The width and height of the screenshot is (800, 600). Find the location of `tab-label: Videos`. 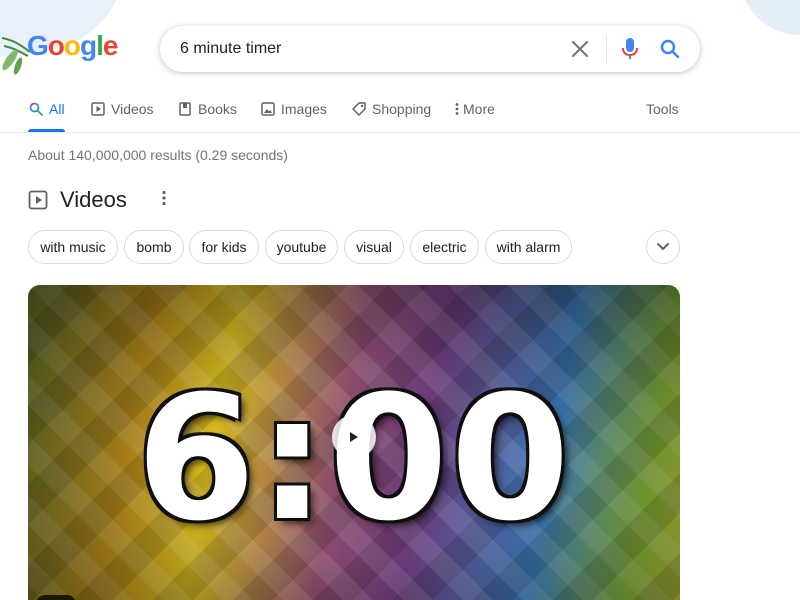

tab-label: Videos is located at coordinates (132, 109).